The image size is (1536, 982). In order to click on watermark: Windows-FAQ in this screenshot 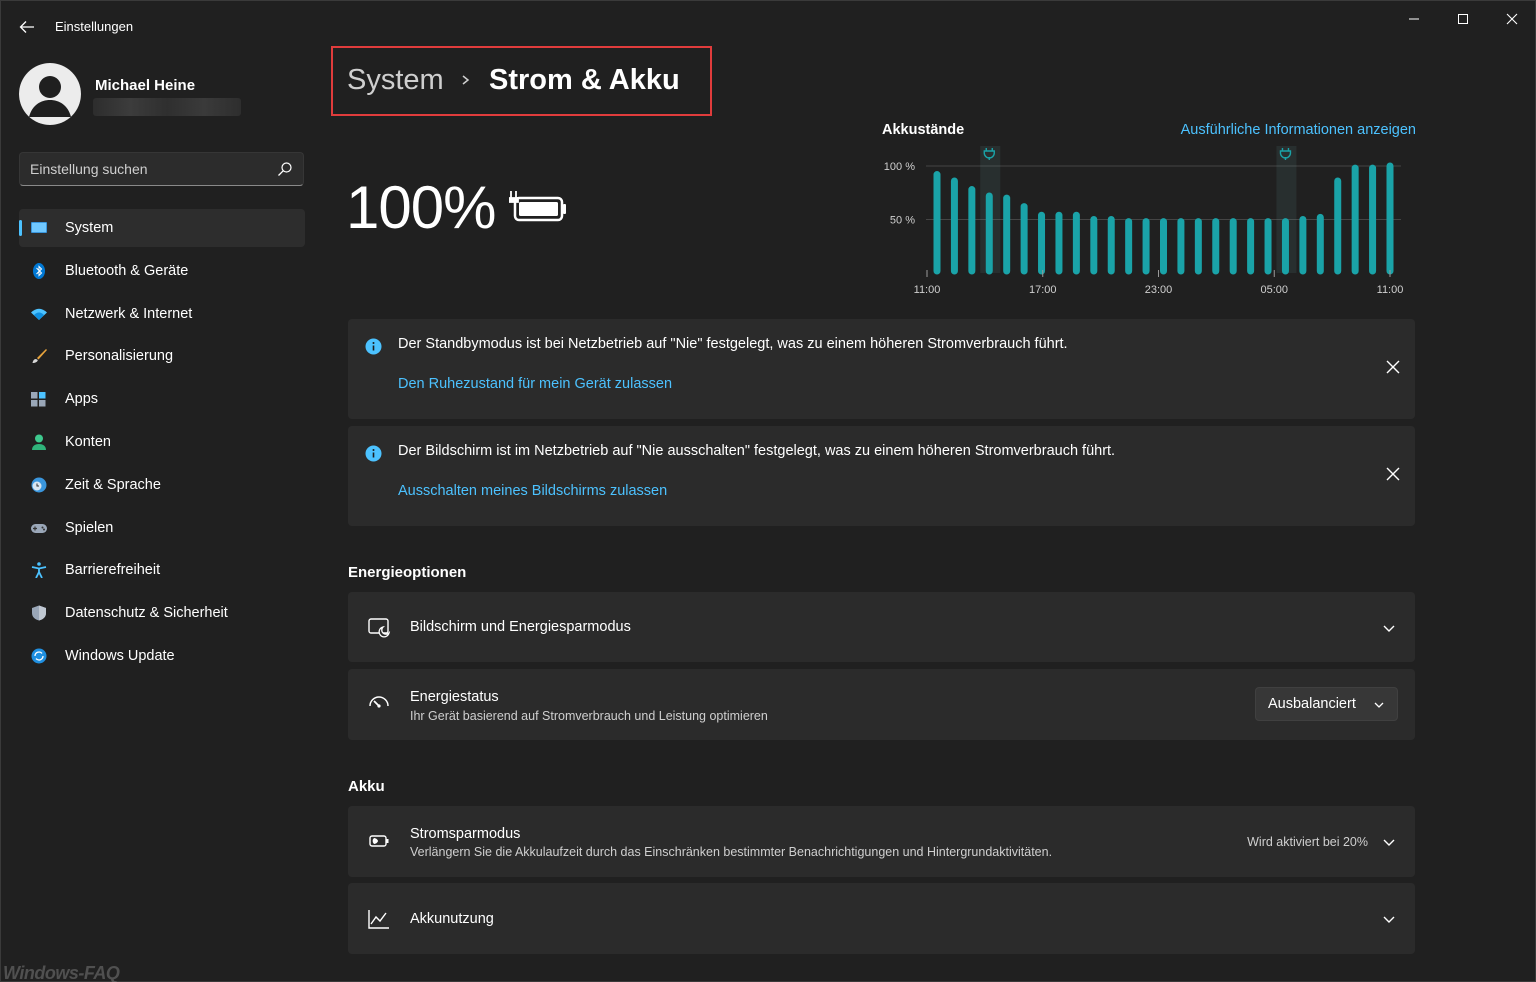, I will do `click(61, 972)`.